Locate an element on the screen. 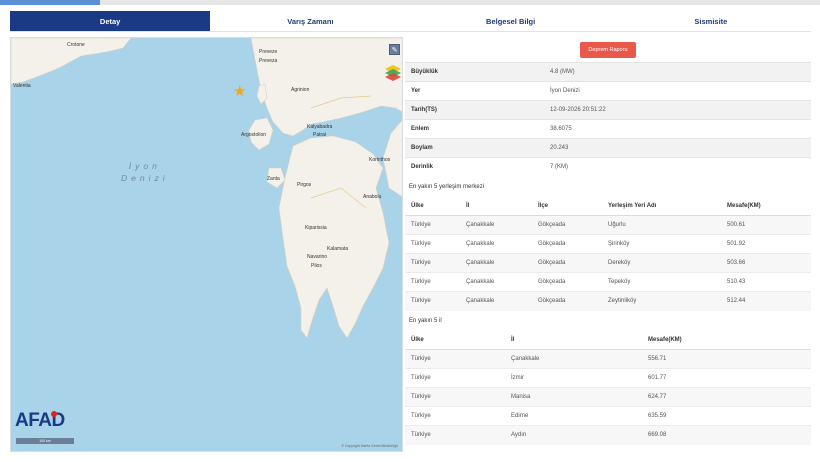  table-cell: Edirne is located at coordinates (573, 416).